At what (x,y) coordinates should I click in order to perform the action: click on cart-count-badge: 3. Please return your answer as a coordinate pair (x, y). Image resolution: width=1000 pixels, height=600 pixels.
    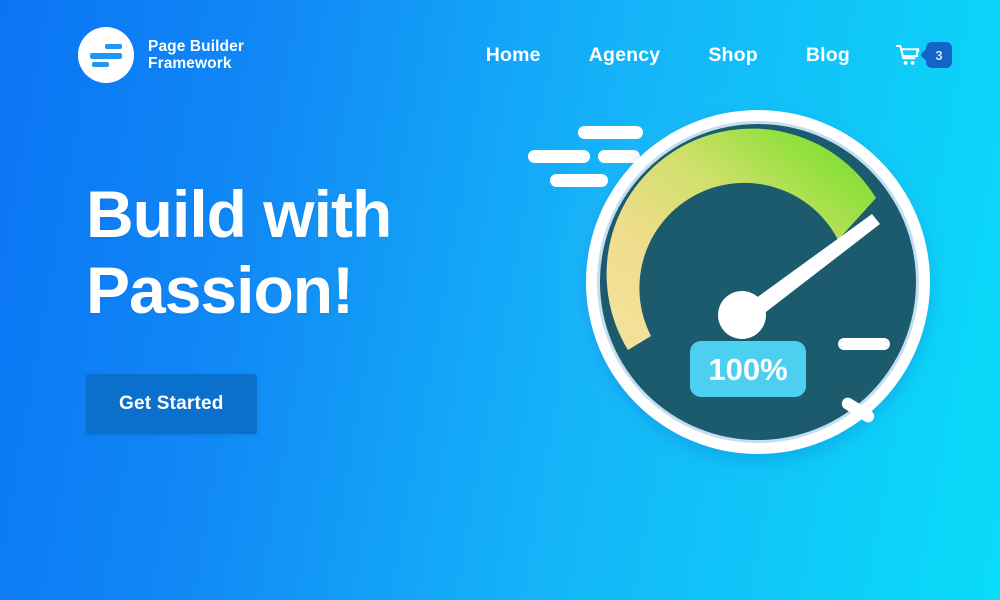
    Looking at the image, I should click on (939, 55).